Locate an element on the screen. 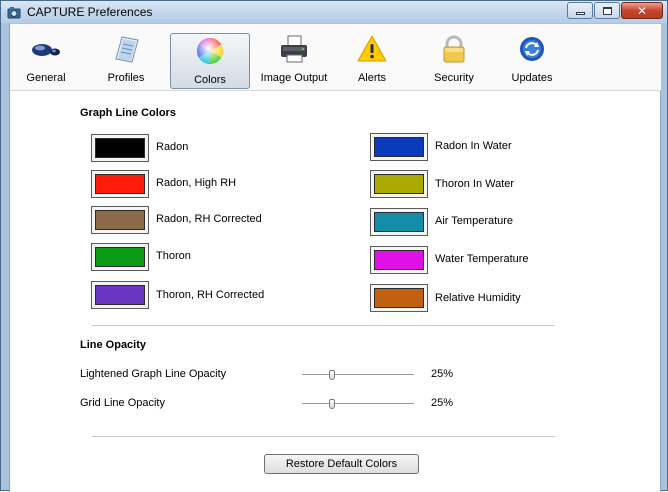 This screenshot has height=492, width=668. window-controls: ✕ is located at coordinates (614, 11).